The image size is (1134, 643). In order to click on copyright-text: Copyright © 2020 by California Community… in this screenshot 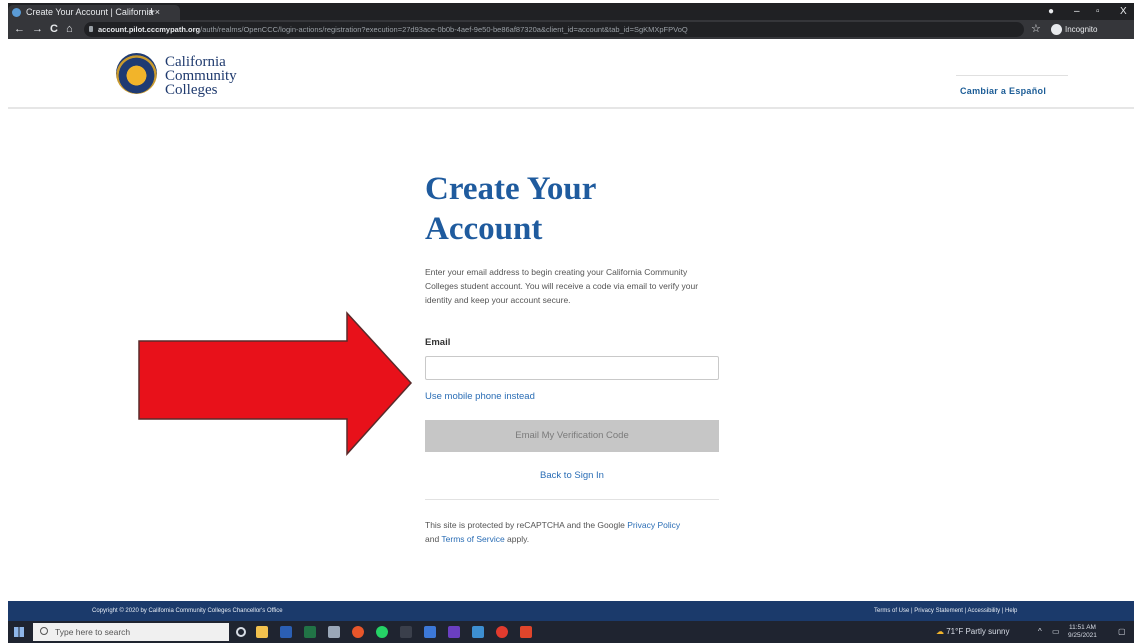, I will do `click(187, 611)`.